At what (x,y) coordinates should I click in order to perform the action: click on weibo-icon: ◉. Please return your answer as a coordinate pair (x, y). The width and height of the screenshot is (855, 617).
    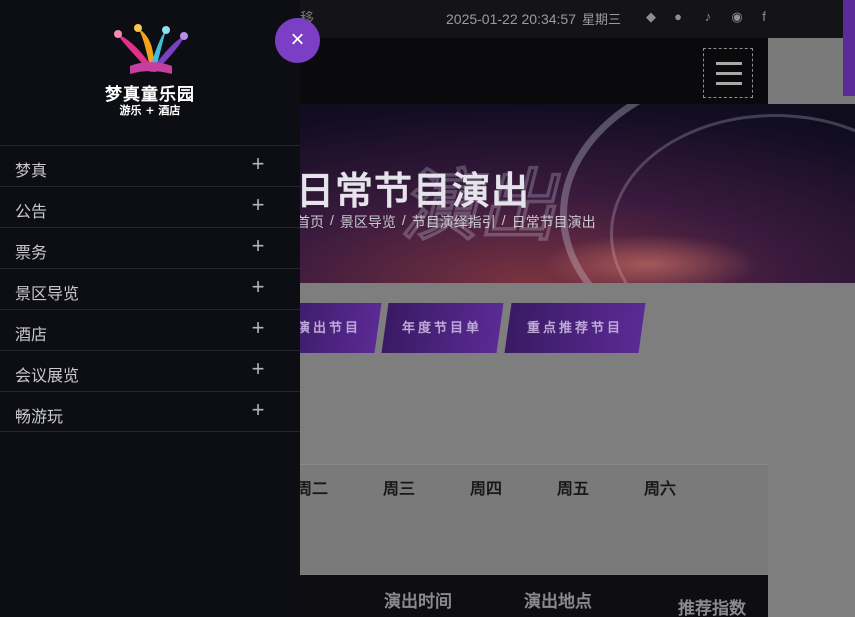
    Looking at the image, I should click on (737, 17).